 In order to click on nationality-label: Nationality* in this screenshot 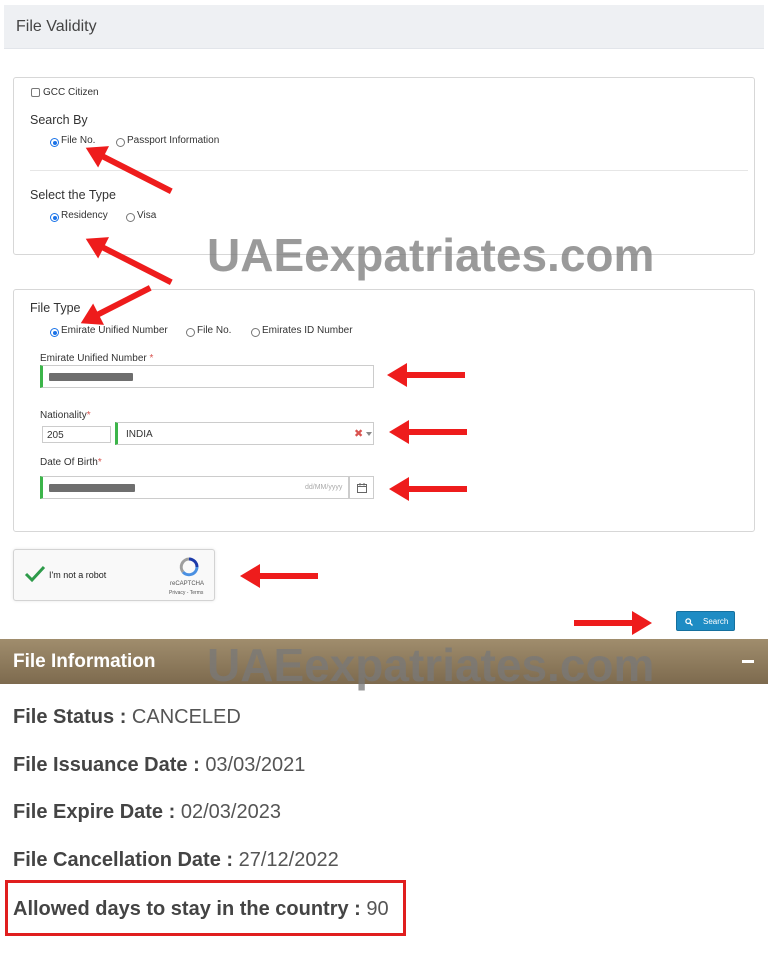, I will do `click(65, 415)`.